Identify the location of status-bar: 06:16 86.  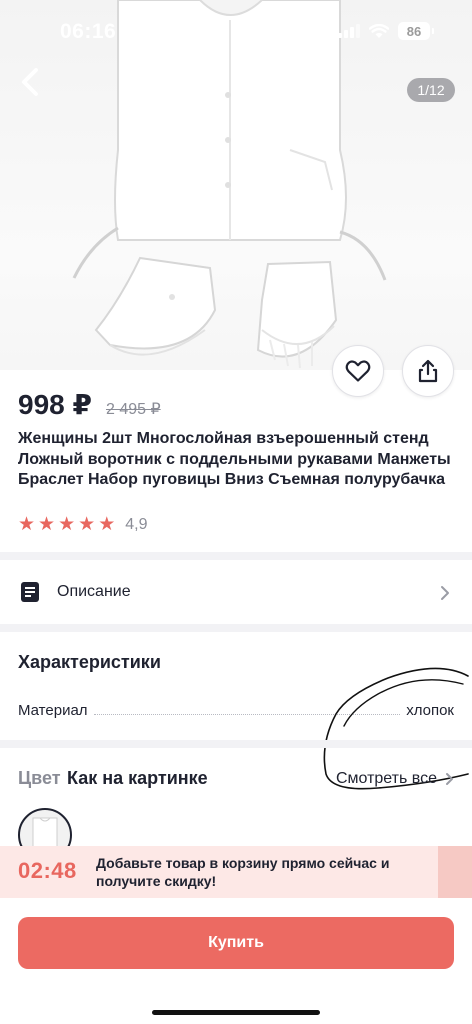
(236, 31).